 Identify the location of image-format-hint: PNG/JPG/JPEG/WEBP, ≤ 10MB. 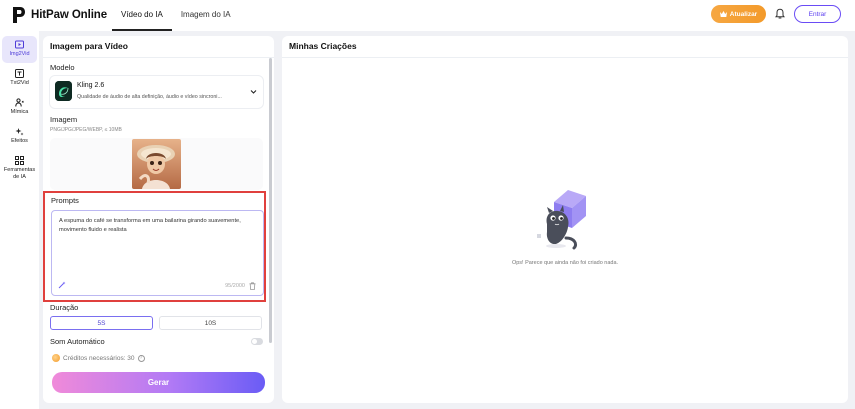
(86, 130).